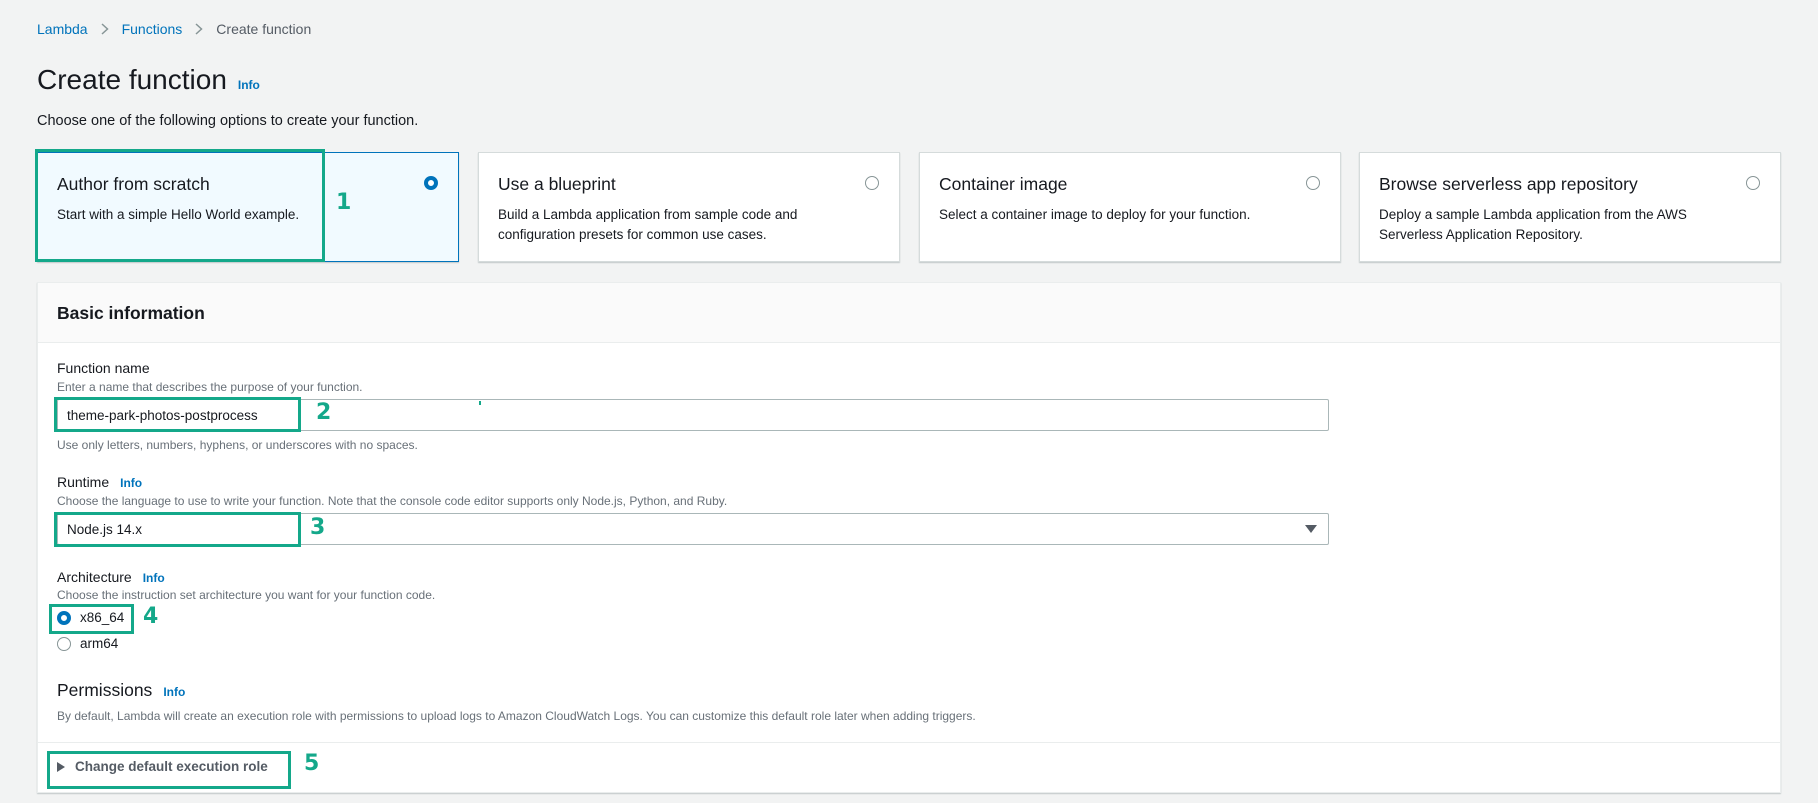  Describe the element at coordinates (1311, 529) in the screenshot. I see `caret-down-icon` at that location.